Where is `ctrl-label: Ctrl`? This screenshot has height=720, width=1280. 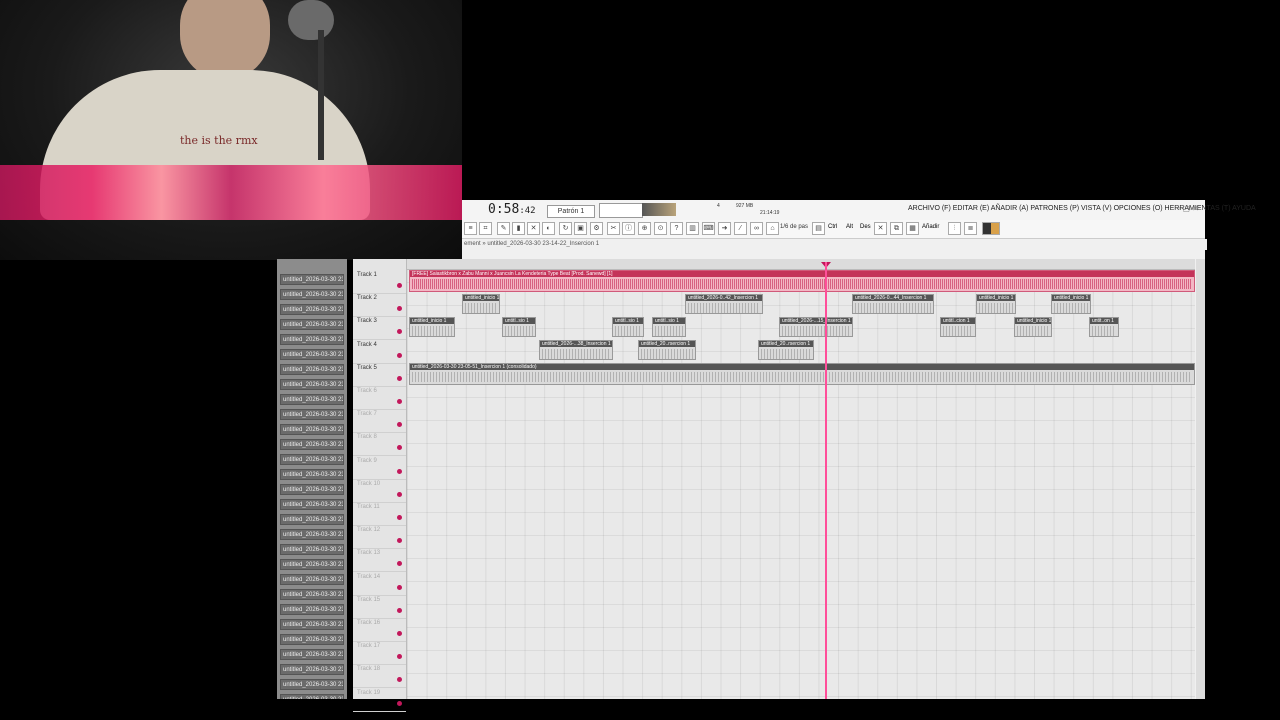
ctrl-label: Ctrl is located at coordinates (832, 227).